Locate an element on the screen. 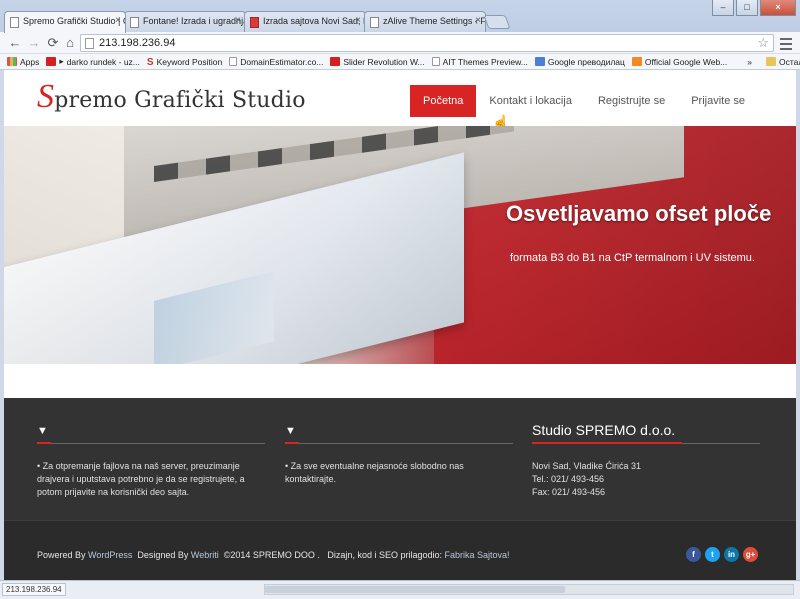  browser-tab-4: zAlive Theme Settings ‹ Fa × is located at coordinates (425, 22).